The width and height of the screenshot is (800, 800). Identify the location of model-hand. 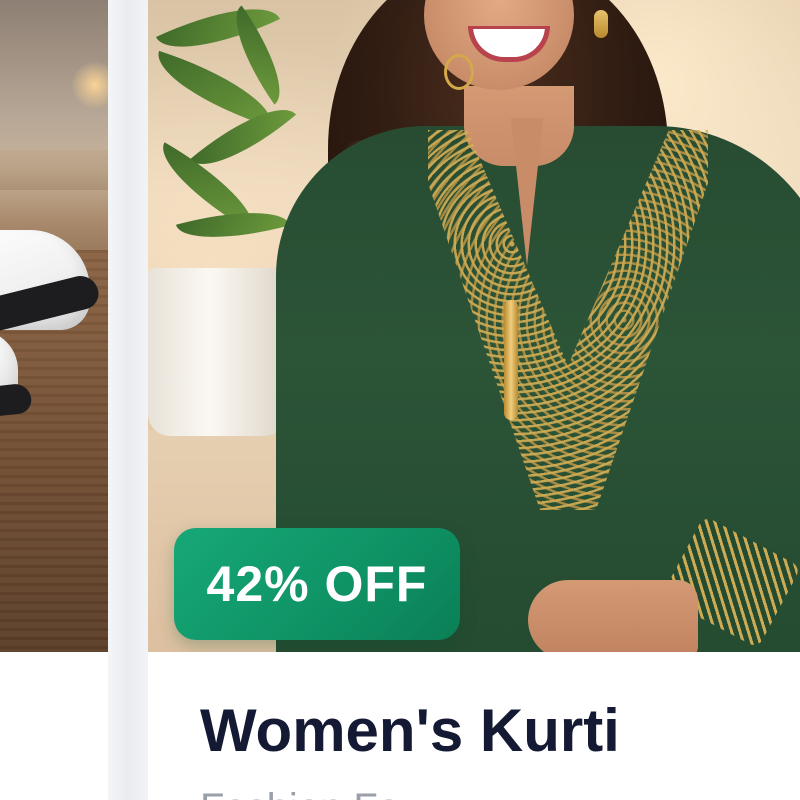
(613, 616).